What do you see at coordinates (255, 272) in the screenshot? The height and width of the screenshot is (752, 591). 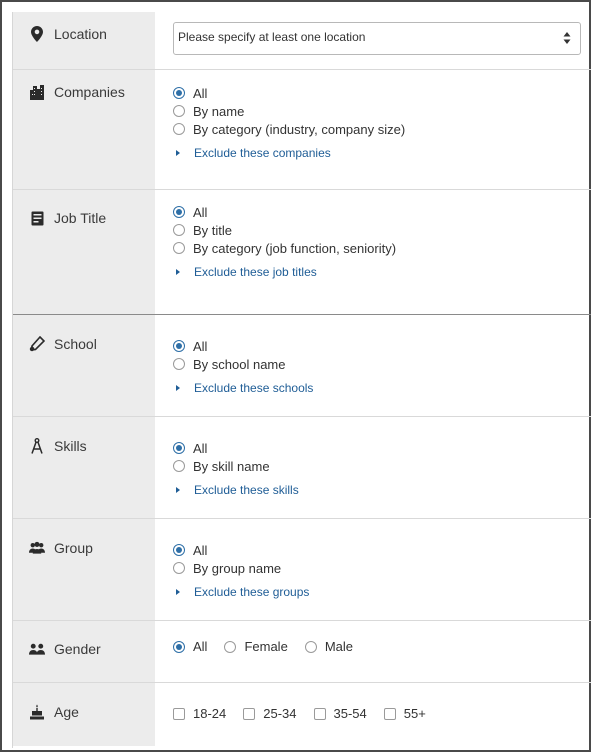 I see `exclude-label: Exclude these job titles` at bounding box center [255, 272].